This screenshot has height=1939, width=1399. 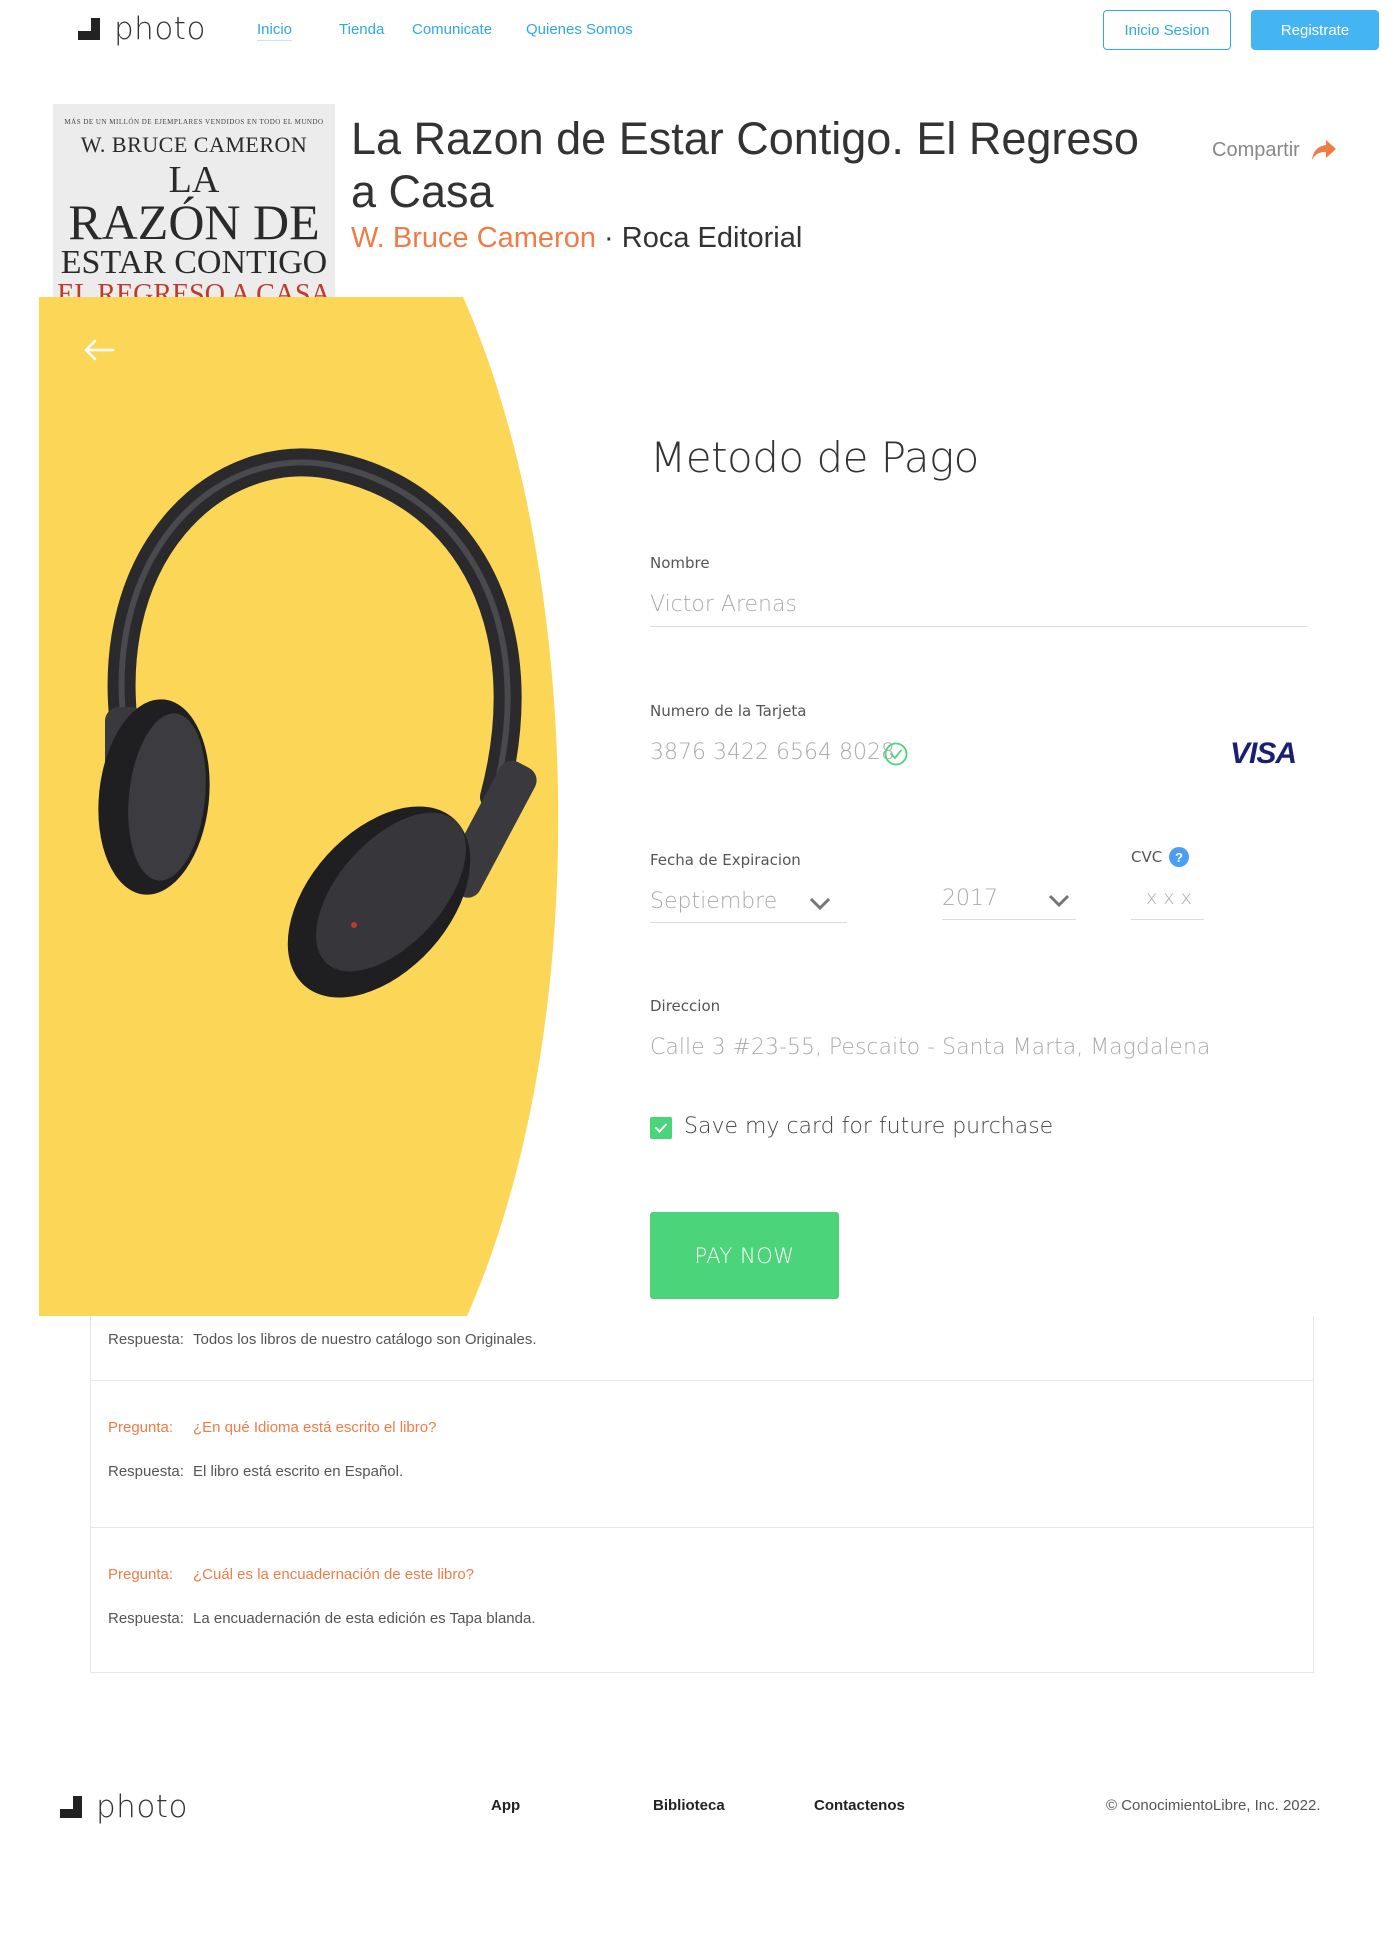 What do you see at coordinates (579, 29) in the screenshot?
I see `nav-link-quienes-somos: Quienes Somos` at bounding box center [579, 29].